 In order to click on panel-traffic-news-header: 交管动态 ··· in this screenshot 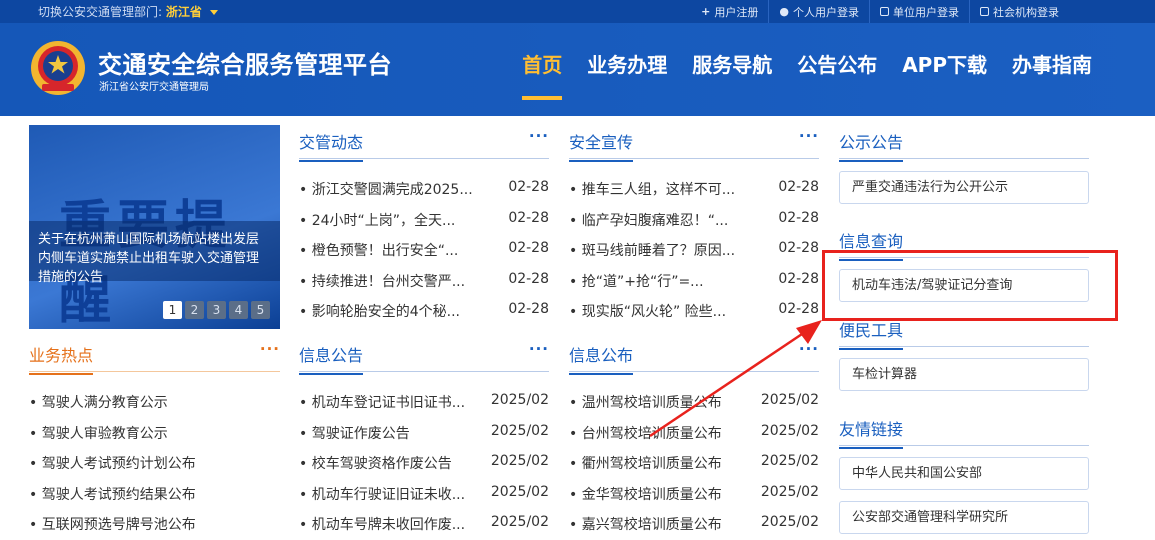, I will do `click(424, 142)`.